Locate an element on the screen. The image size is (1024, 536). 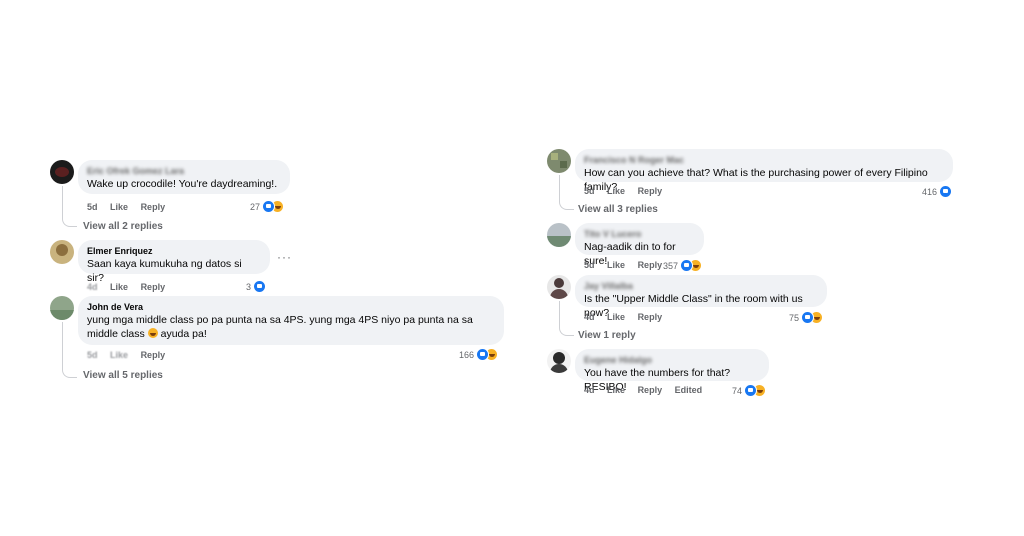
laughing-emoji-icon is located at coordinates (152, 333).